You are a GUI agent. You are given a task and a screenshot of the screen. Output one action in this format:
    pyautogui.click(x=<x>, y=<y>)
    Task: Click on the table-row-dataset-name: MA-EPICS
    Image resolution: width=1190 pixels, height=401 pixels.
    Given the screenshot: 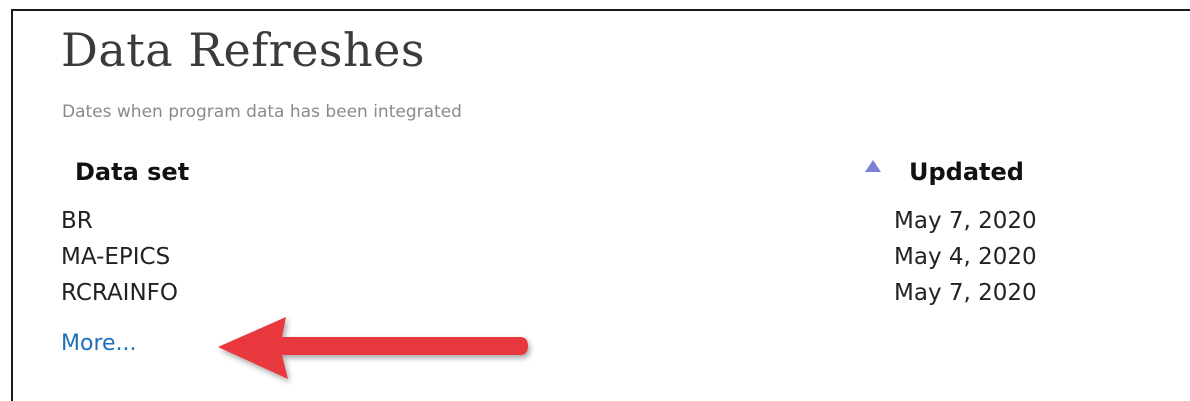 What is the action you would take?
    pyautogui.click(x=116, y=257)
    